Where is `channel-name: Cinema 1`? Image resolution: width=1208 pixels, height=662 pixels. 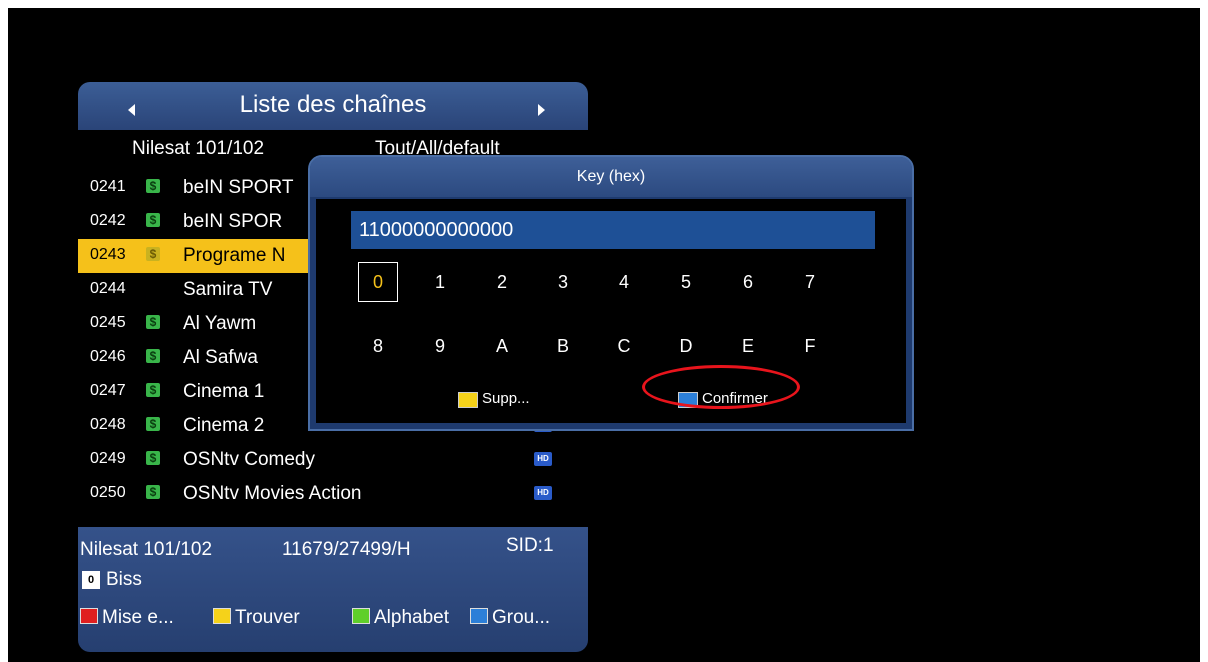 channel-name: Cinema 1 is located at coordinates (224, 391).